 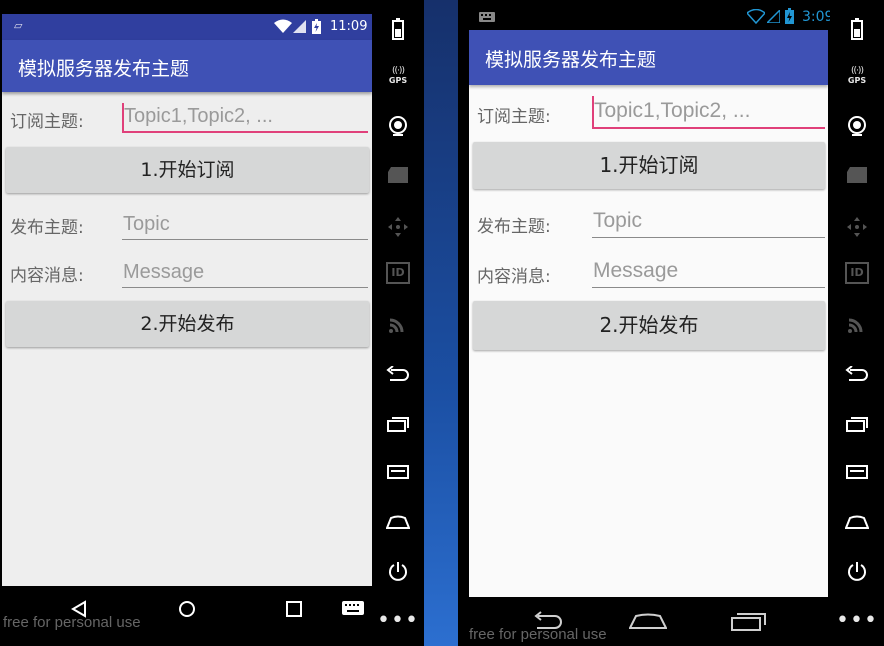 What do you see at coordinates (651, 17) in the screenshot?
I see `status-bar: 3:09` at bounding box center [651, 17].